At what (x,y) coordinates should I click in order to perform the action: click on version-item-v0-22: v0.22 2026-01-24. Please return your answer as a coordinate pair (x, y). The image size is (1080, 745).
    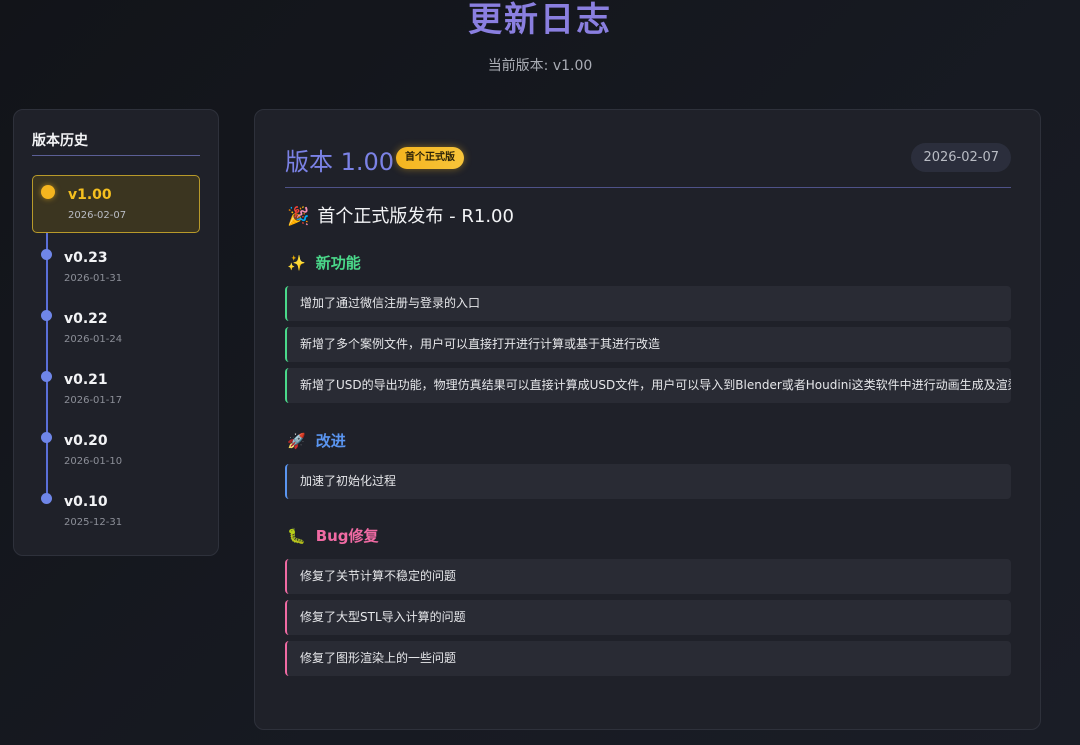
    Looking at the image, I should click on (116, 330).